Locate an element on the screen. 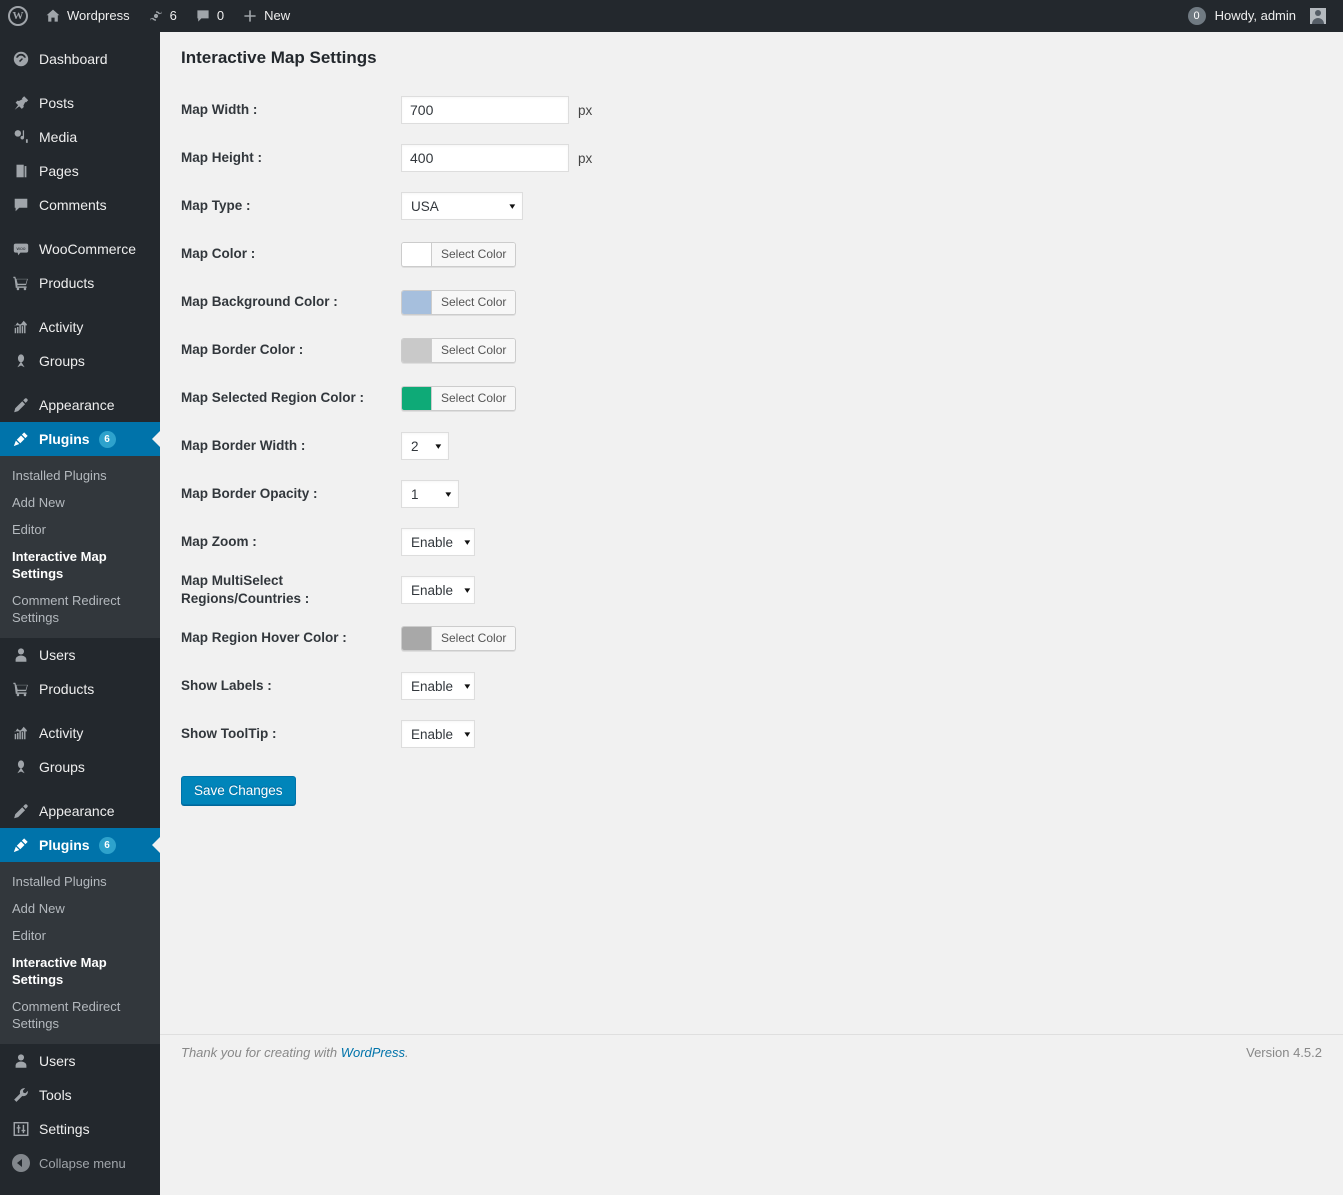 The image size is (1343, 1195). wp-logo-button is located at coordinates (18, 16).